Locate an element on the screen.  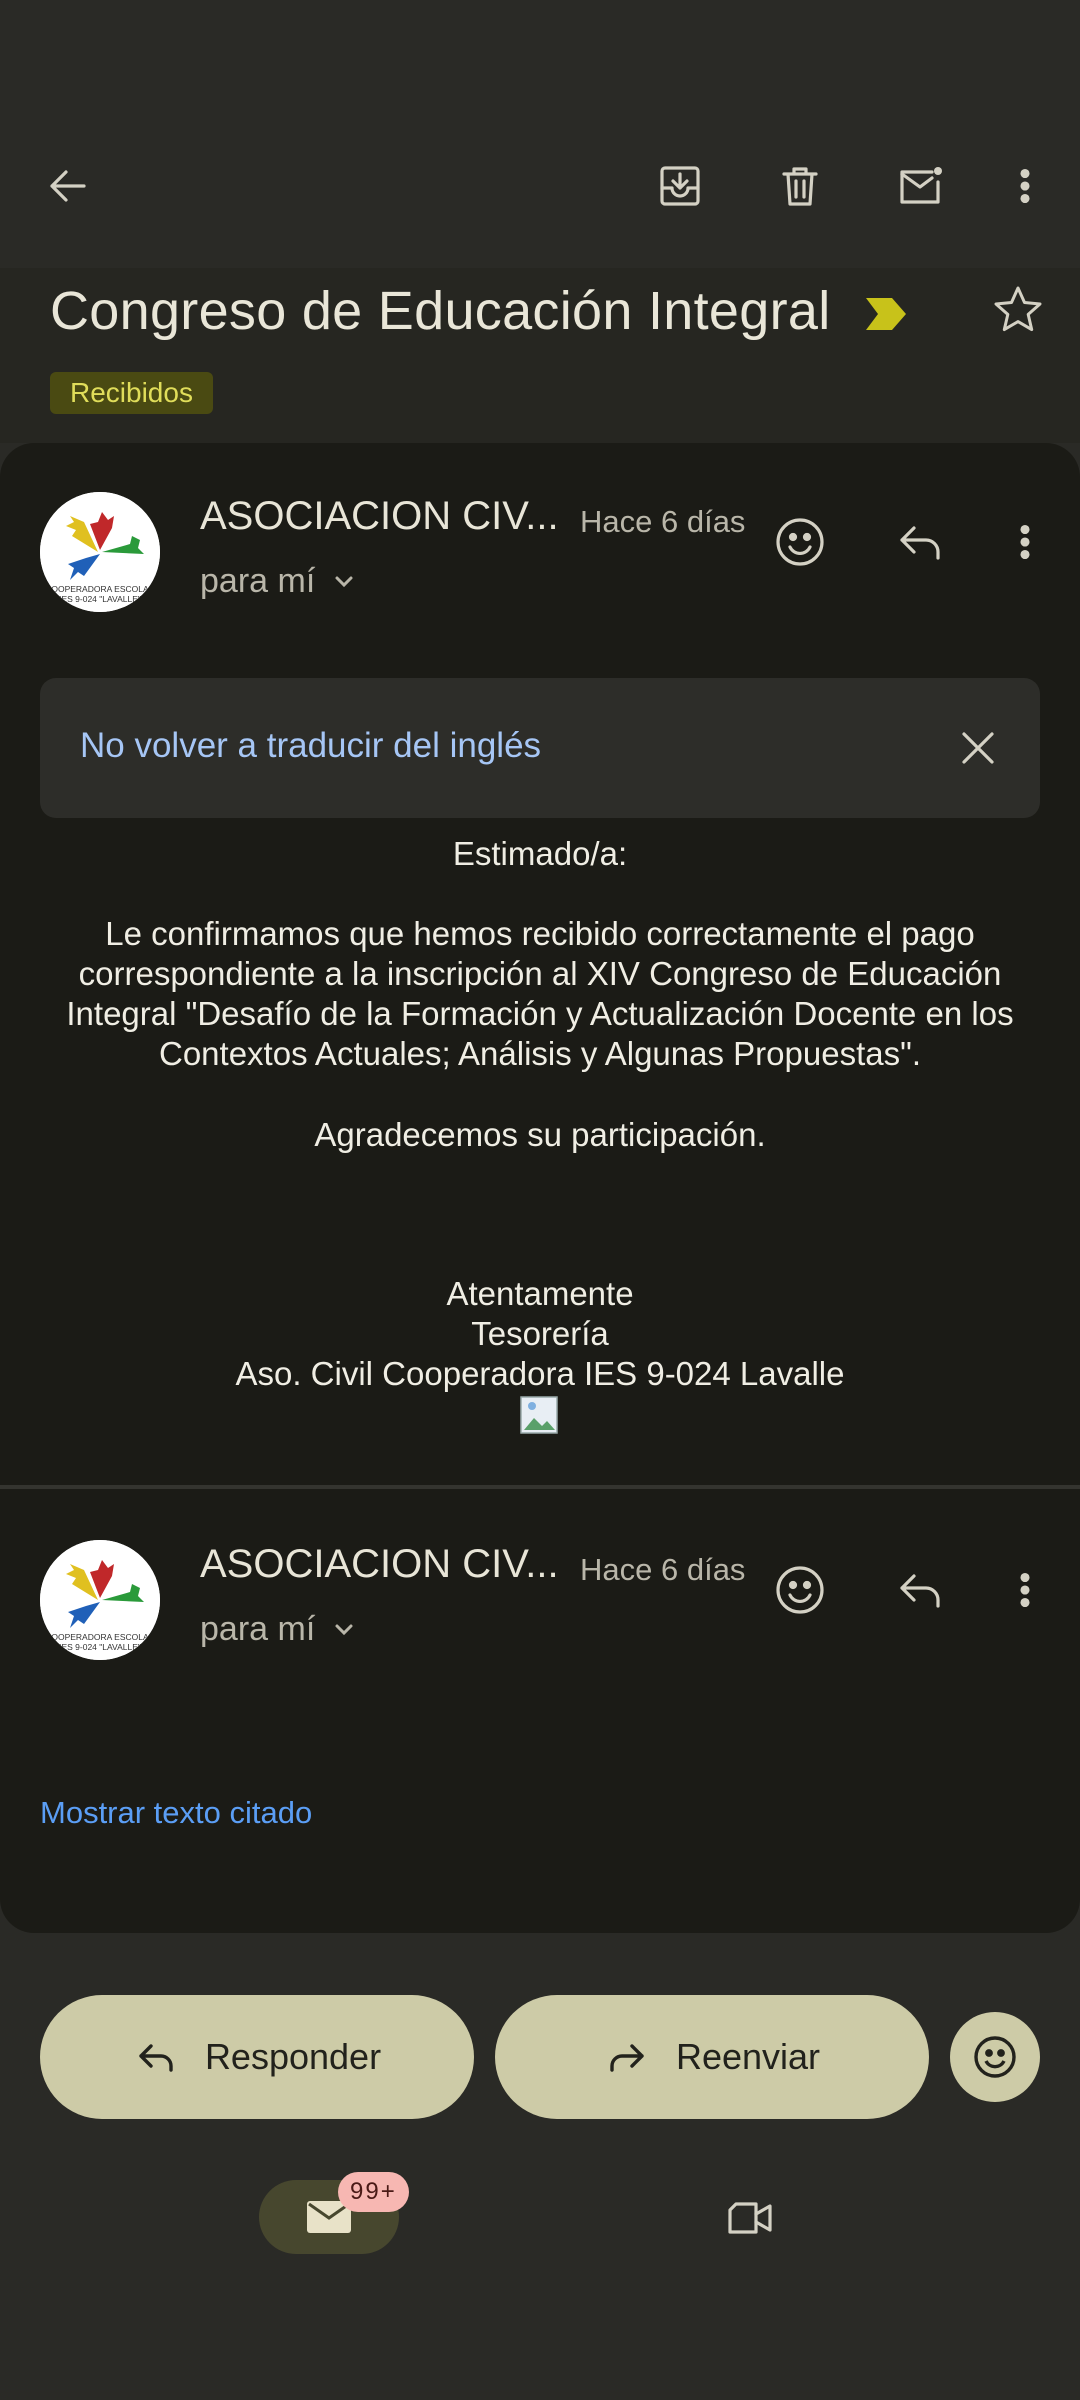
top-app-bar is located at coordinates (540, 134).